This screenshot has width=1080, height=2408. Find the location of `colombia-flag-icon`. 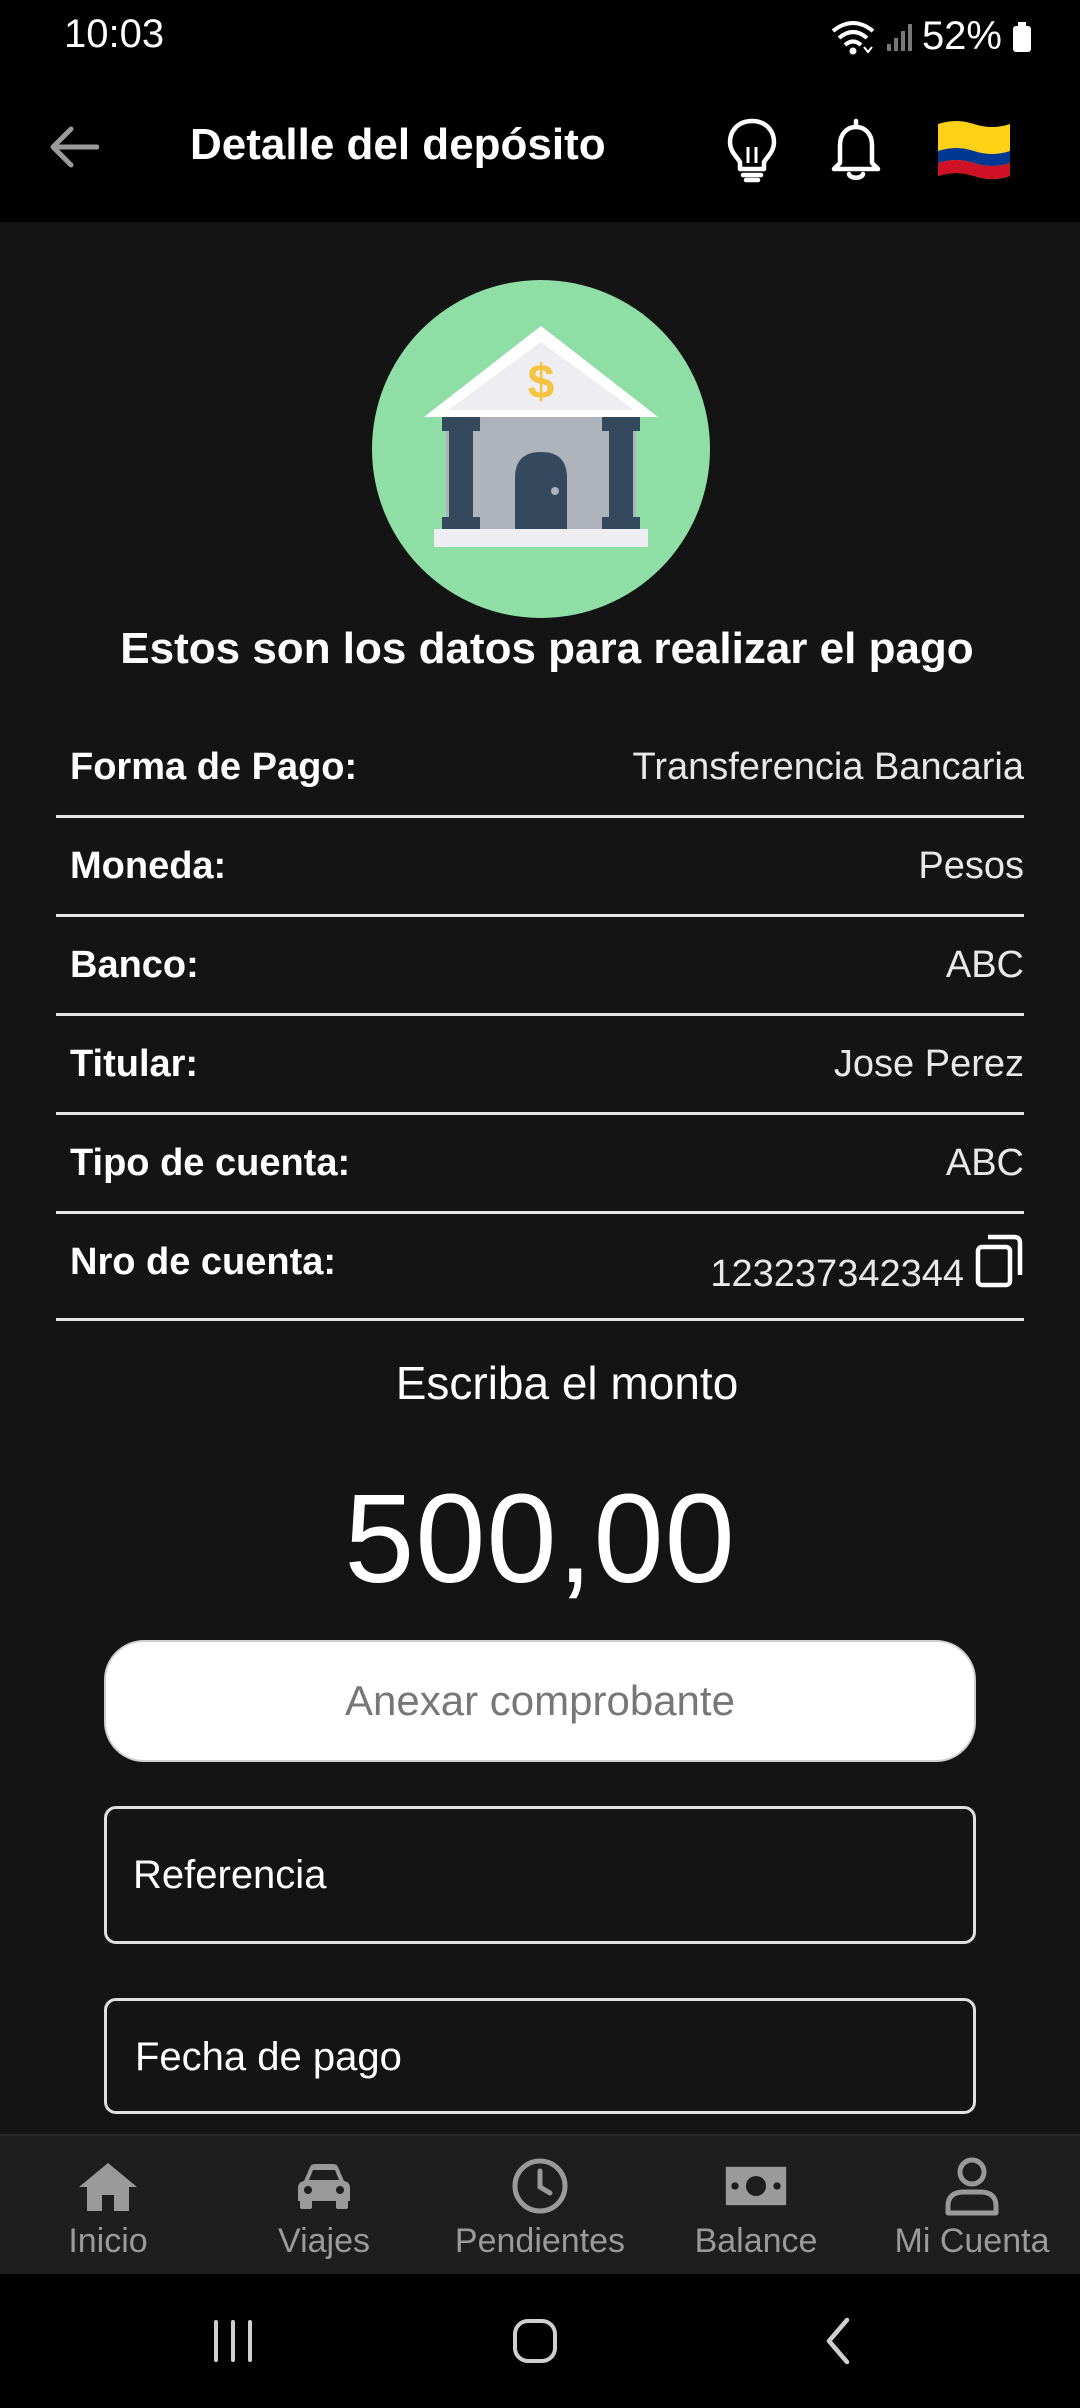

colombia-flag-icon is located at coordinates (974, 150).